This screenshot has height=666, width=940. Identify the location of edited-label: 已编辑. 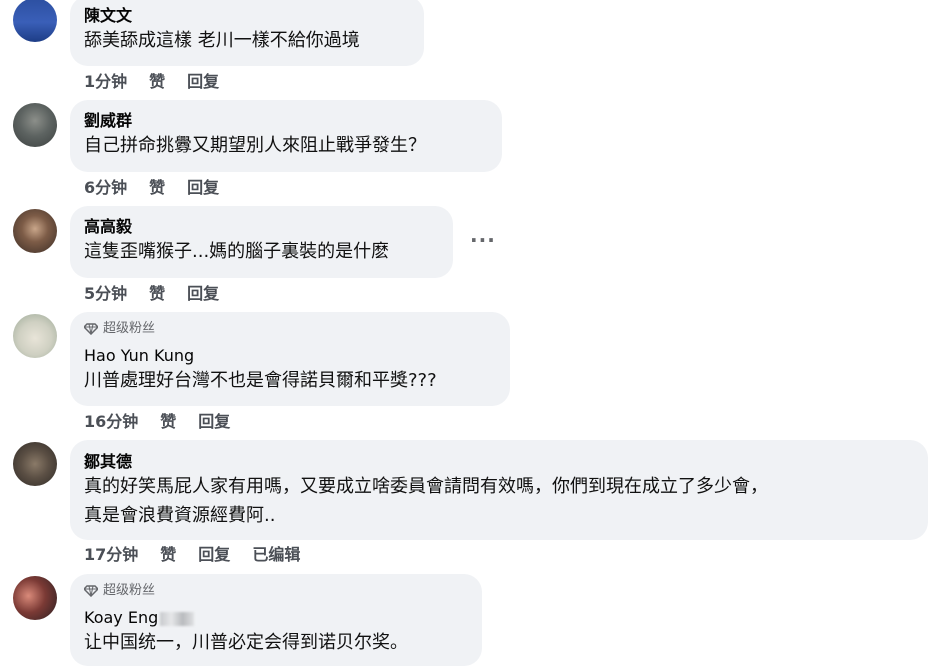
(276, 554).